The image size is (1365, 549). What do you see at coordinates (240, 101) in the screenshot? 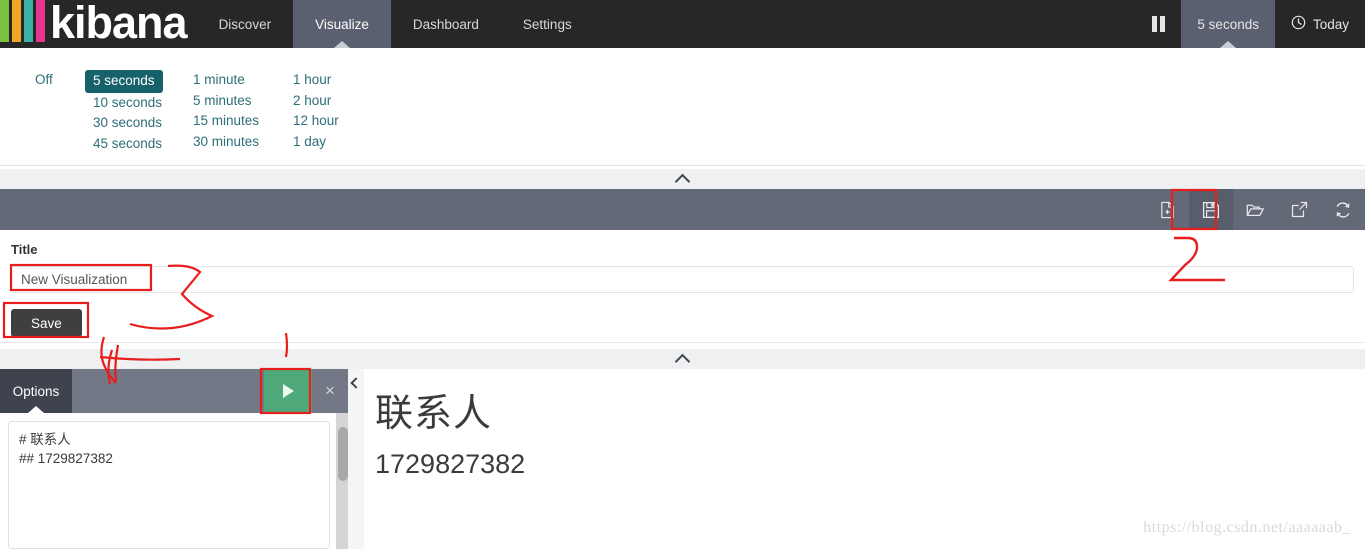
I see `interval-option-5-minutes: 5 minutes` at bounding box center [240, 101].